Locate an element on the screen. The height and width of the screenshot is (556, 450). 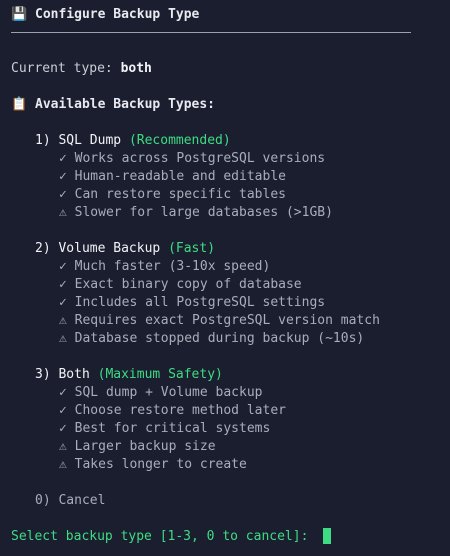
feature-item: ✓ Much faster (3-10x speed) is located at coordinates (165, 266).